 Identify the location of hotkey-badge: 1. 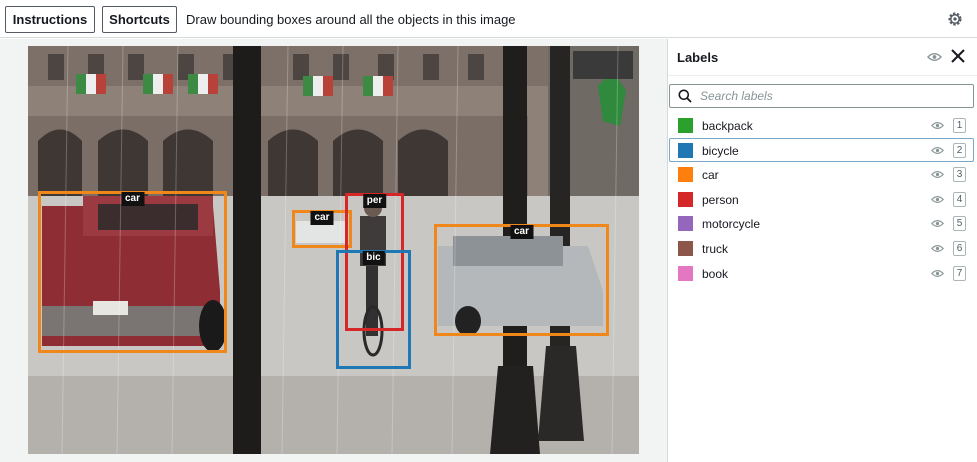
(959, 125).